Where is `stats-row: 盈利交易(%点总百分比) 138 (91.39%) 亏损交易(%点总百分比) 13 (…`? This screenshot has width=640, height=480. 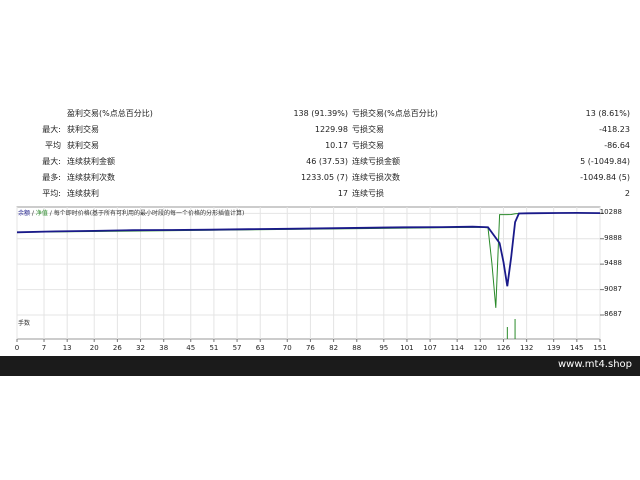
stats-row: 盈利交易(%点总百分比) 138 (91.39%) 亏损交易(%点总百分比) 13 (… is located at coordinates (320, 114).